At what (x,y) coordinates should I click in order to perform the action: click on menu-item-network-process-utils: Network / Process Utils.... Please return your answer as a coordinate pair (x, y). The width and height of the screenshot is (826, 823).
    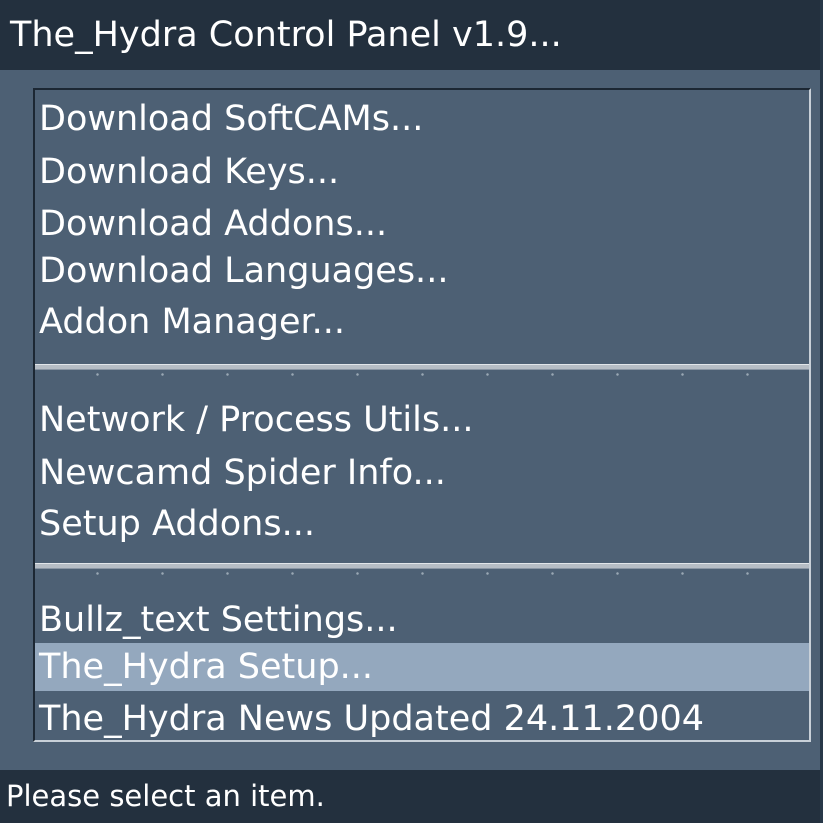
    Looking at the image, I should click on (422, 420).